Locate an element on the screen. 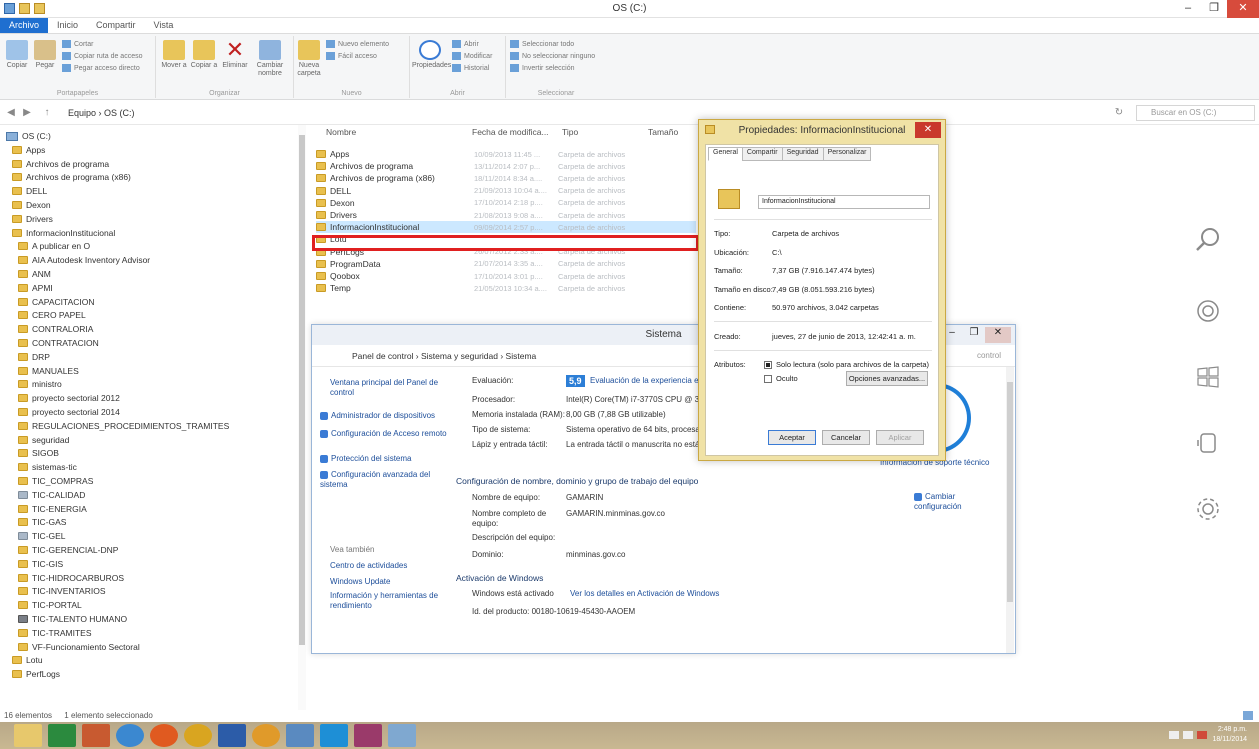 This screenshot has height=749, width=1259. excel-taskbar-icon is located at coordinates (62, 735).